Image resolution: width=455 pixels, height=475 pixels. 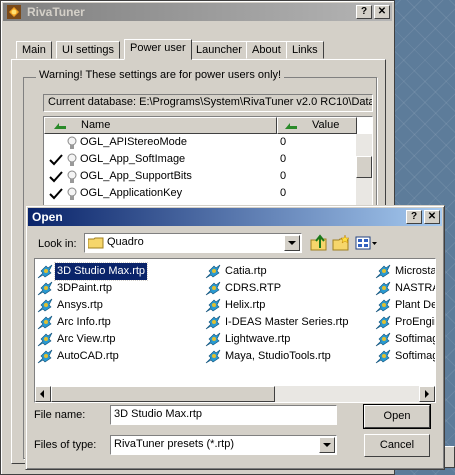 What do you see at coordinates (245, 305) in the screenshot?
I see `file-name: Helix.rtp` at bounding box center [245, 305].